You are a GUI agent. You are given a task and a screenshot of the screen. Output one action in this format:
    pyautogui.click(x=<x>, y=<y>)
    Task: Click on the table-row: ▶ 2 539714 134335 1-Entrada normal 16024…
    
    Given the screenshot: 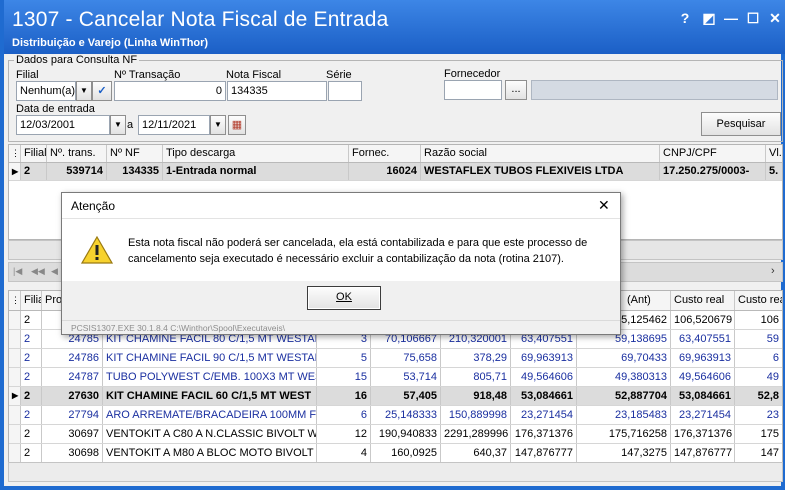 What is the action you would take?
    pyautogui.click(x=395, y=172)
    